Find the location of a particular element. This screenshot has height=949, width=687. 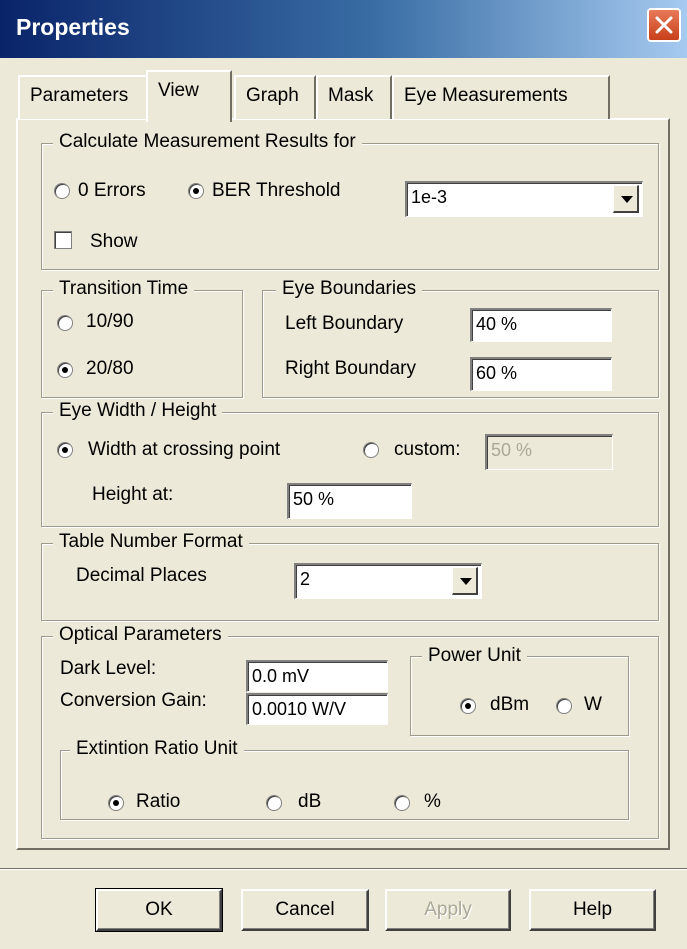

radio-power-dbm-label: dBm is located at coordinates (509, 705).